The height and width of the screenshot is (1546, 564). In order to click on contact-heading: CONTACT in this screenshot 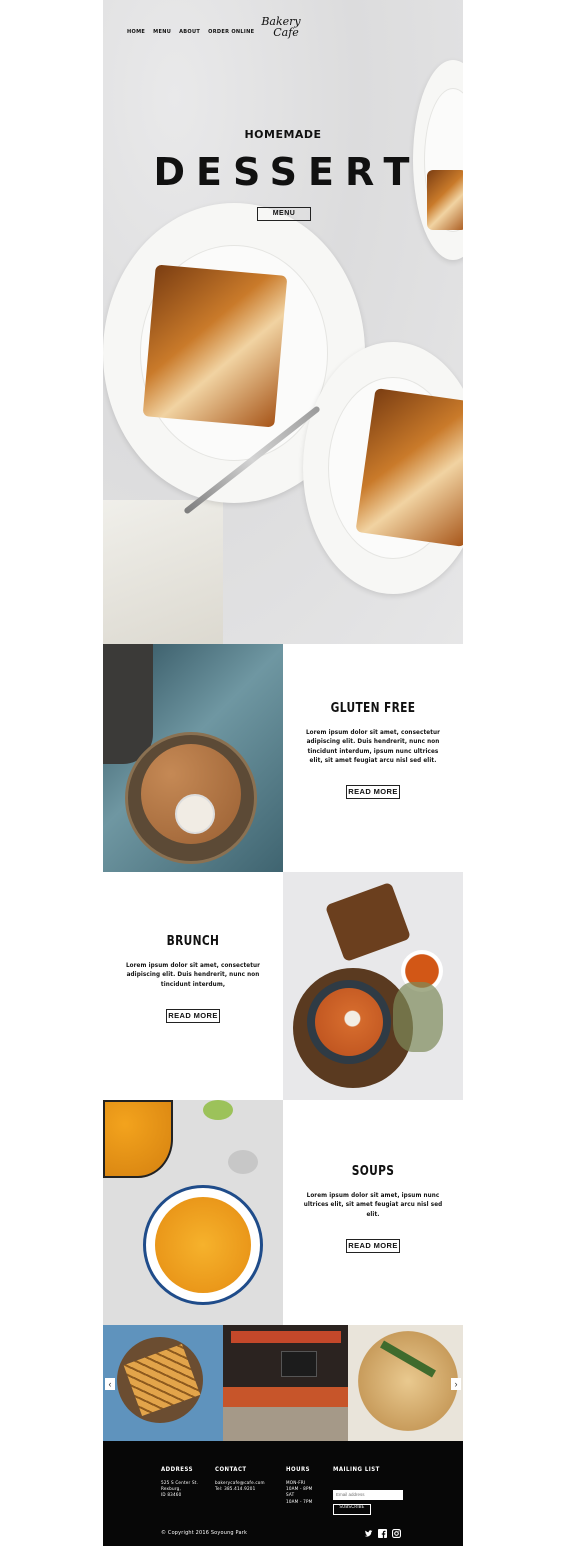, I will do `click(231, 1469)`.